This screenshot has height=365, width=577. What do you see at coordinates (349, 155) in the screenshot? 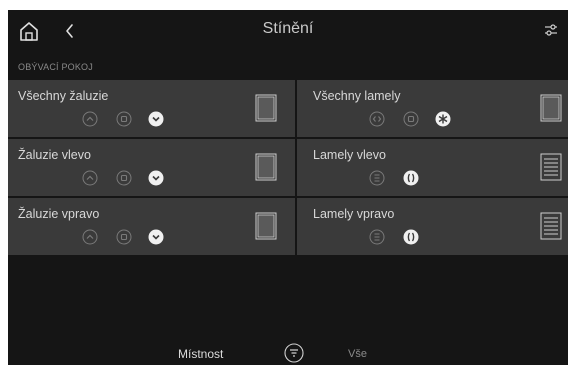
I see `tile-label: Lamely vlevo` at bounding box center [349, 155].